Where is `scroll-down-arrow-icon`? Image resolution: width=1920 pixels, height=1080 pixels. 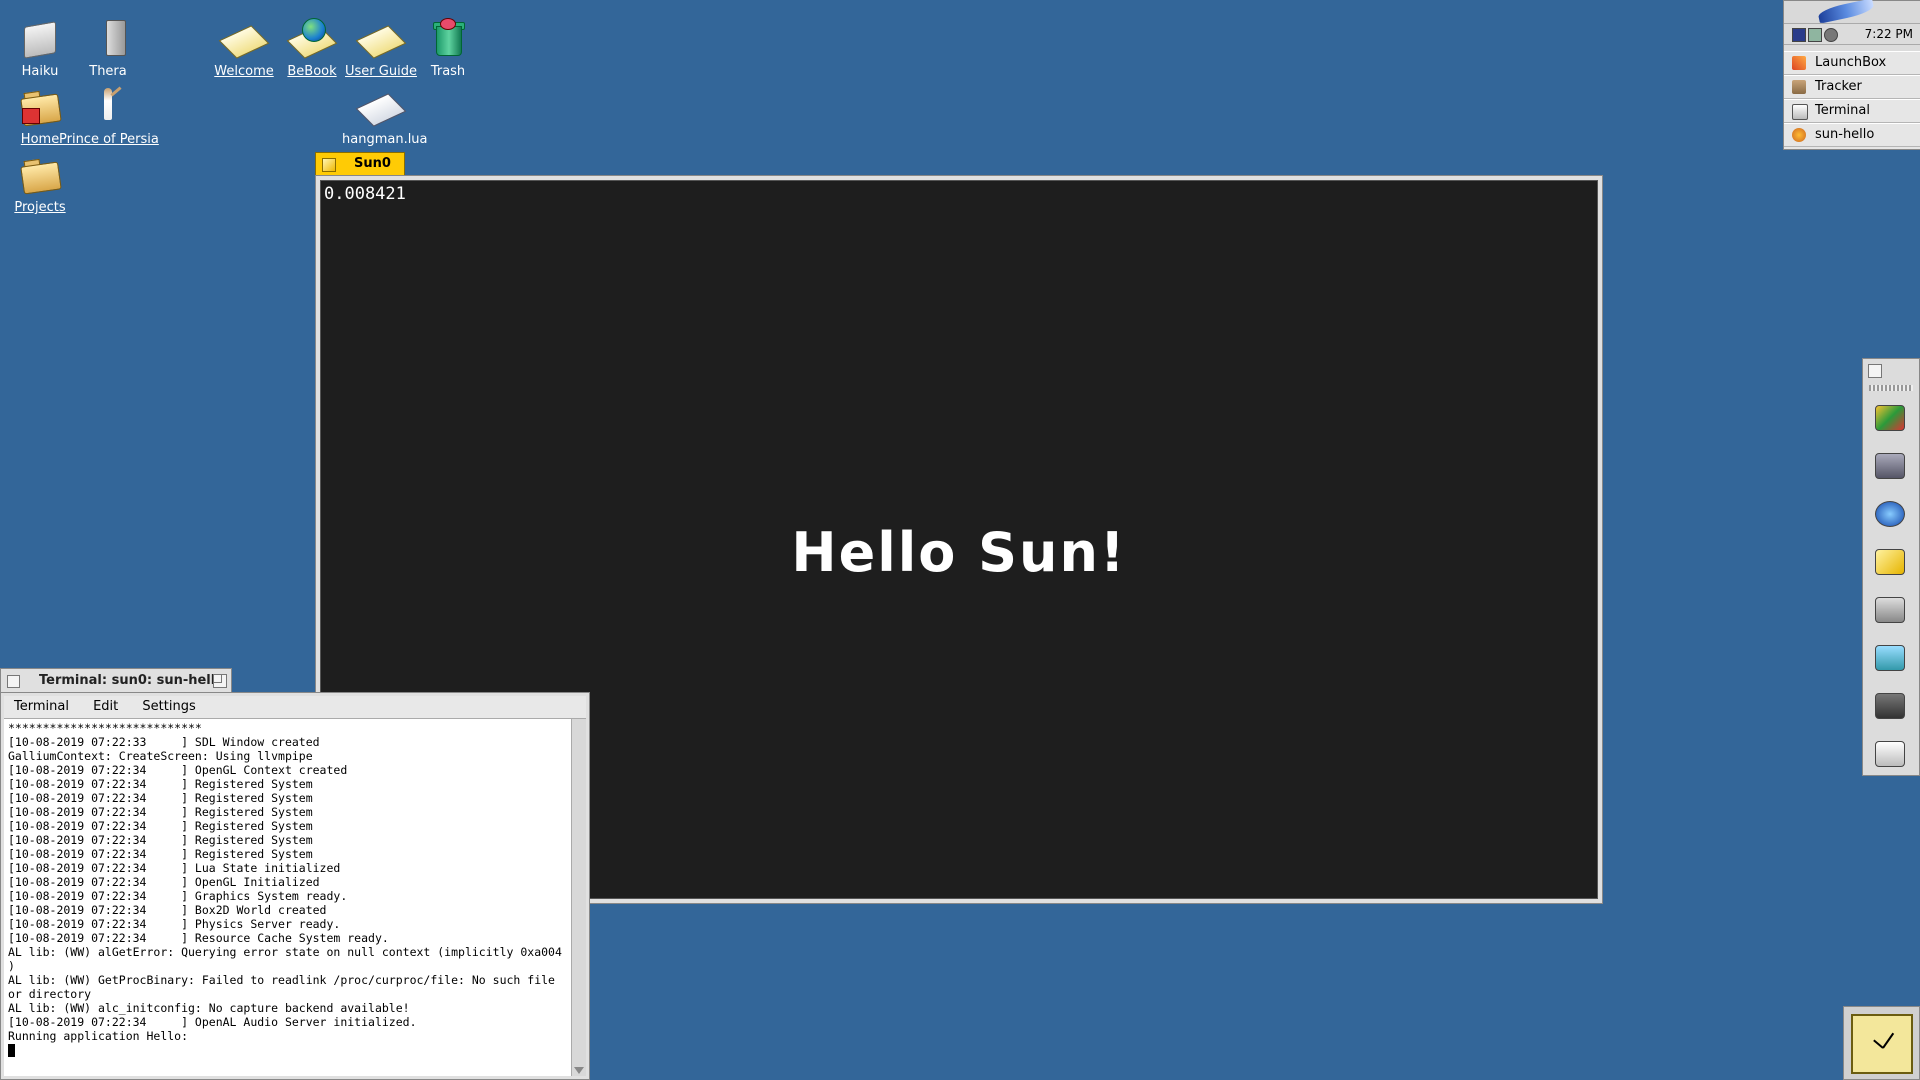 scroll-down-arrow-icon is located at coordinates (579, 1070).